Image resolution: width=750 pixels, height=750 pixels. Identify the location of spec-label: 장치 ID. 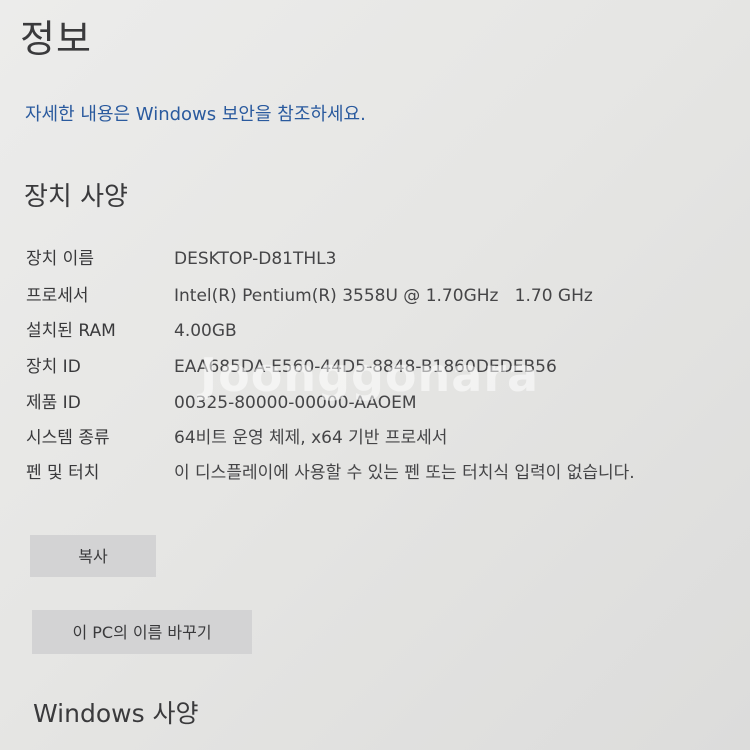
(53, 367).